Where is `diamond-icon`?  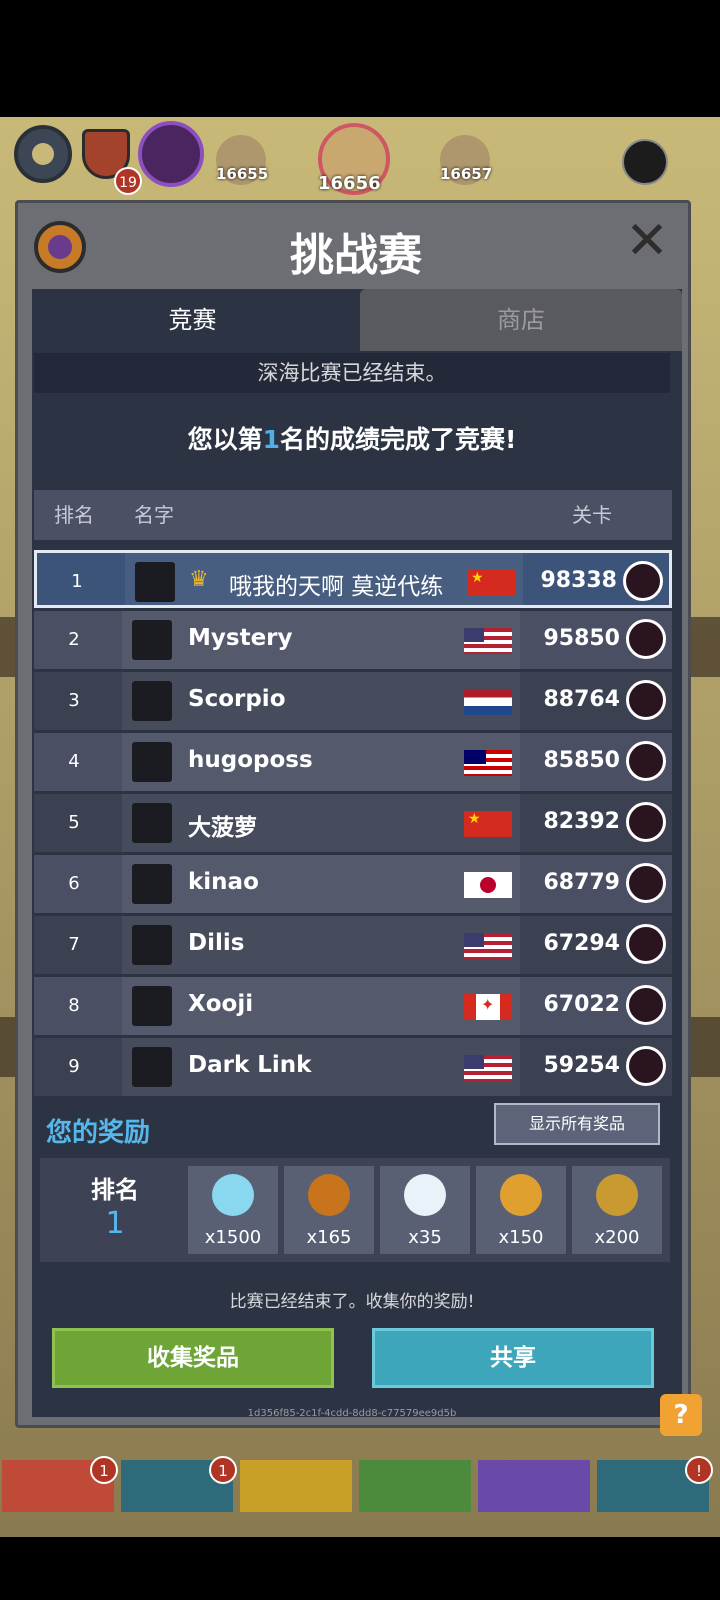 diamond-icon is located at coordinates (233, 1195).